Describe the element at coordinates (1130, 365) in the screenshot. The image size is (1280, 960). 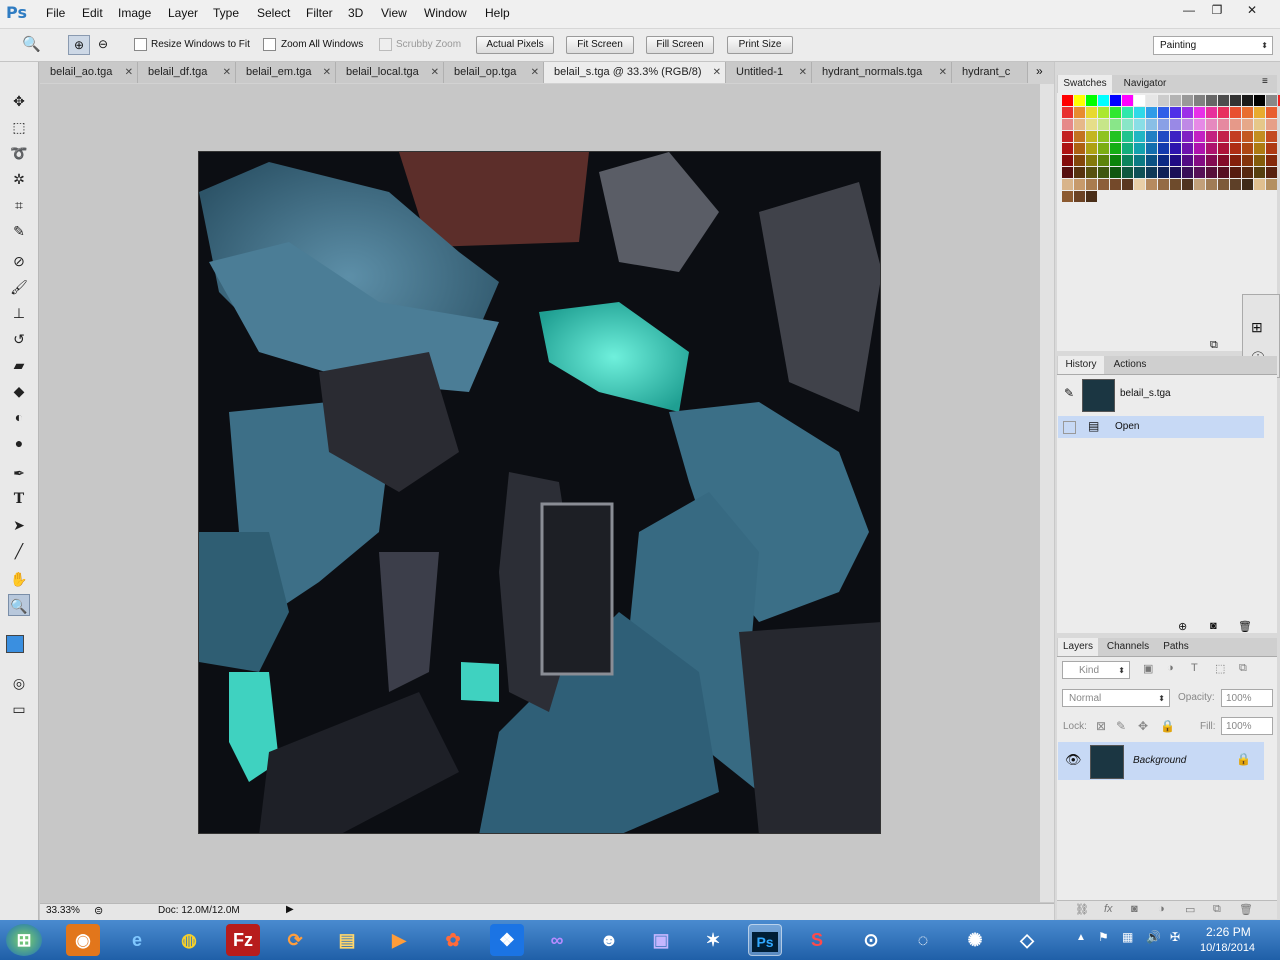
I see `tab-actions: Actions` at that location.